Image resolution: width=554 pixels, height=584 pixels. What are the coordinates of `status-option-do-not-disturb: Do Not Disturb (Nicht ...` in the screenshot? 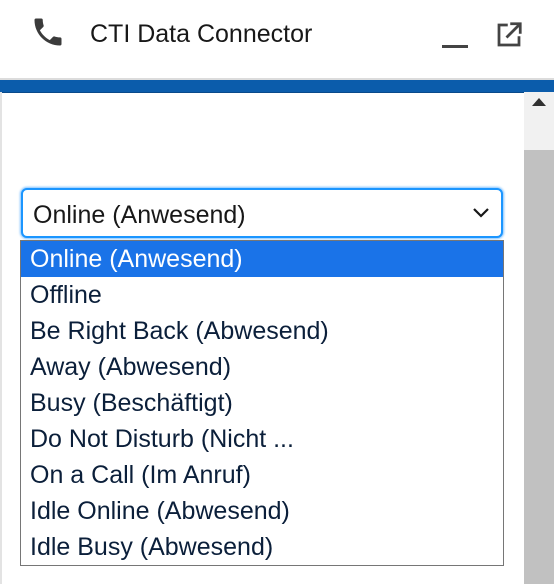 It's located at (262, 439).